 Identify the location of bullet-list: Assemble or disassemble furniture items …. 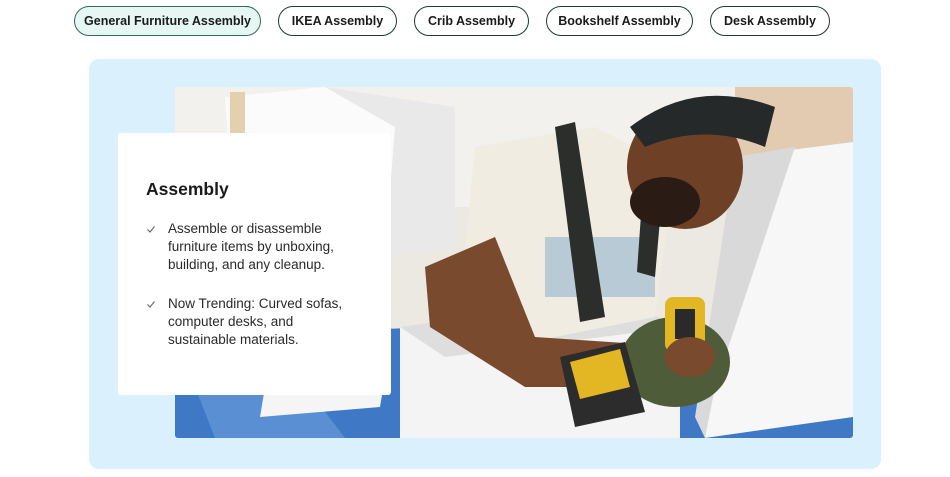
(254, 284).